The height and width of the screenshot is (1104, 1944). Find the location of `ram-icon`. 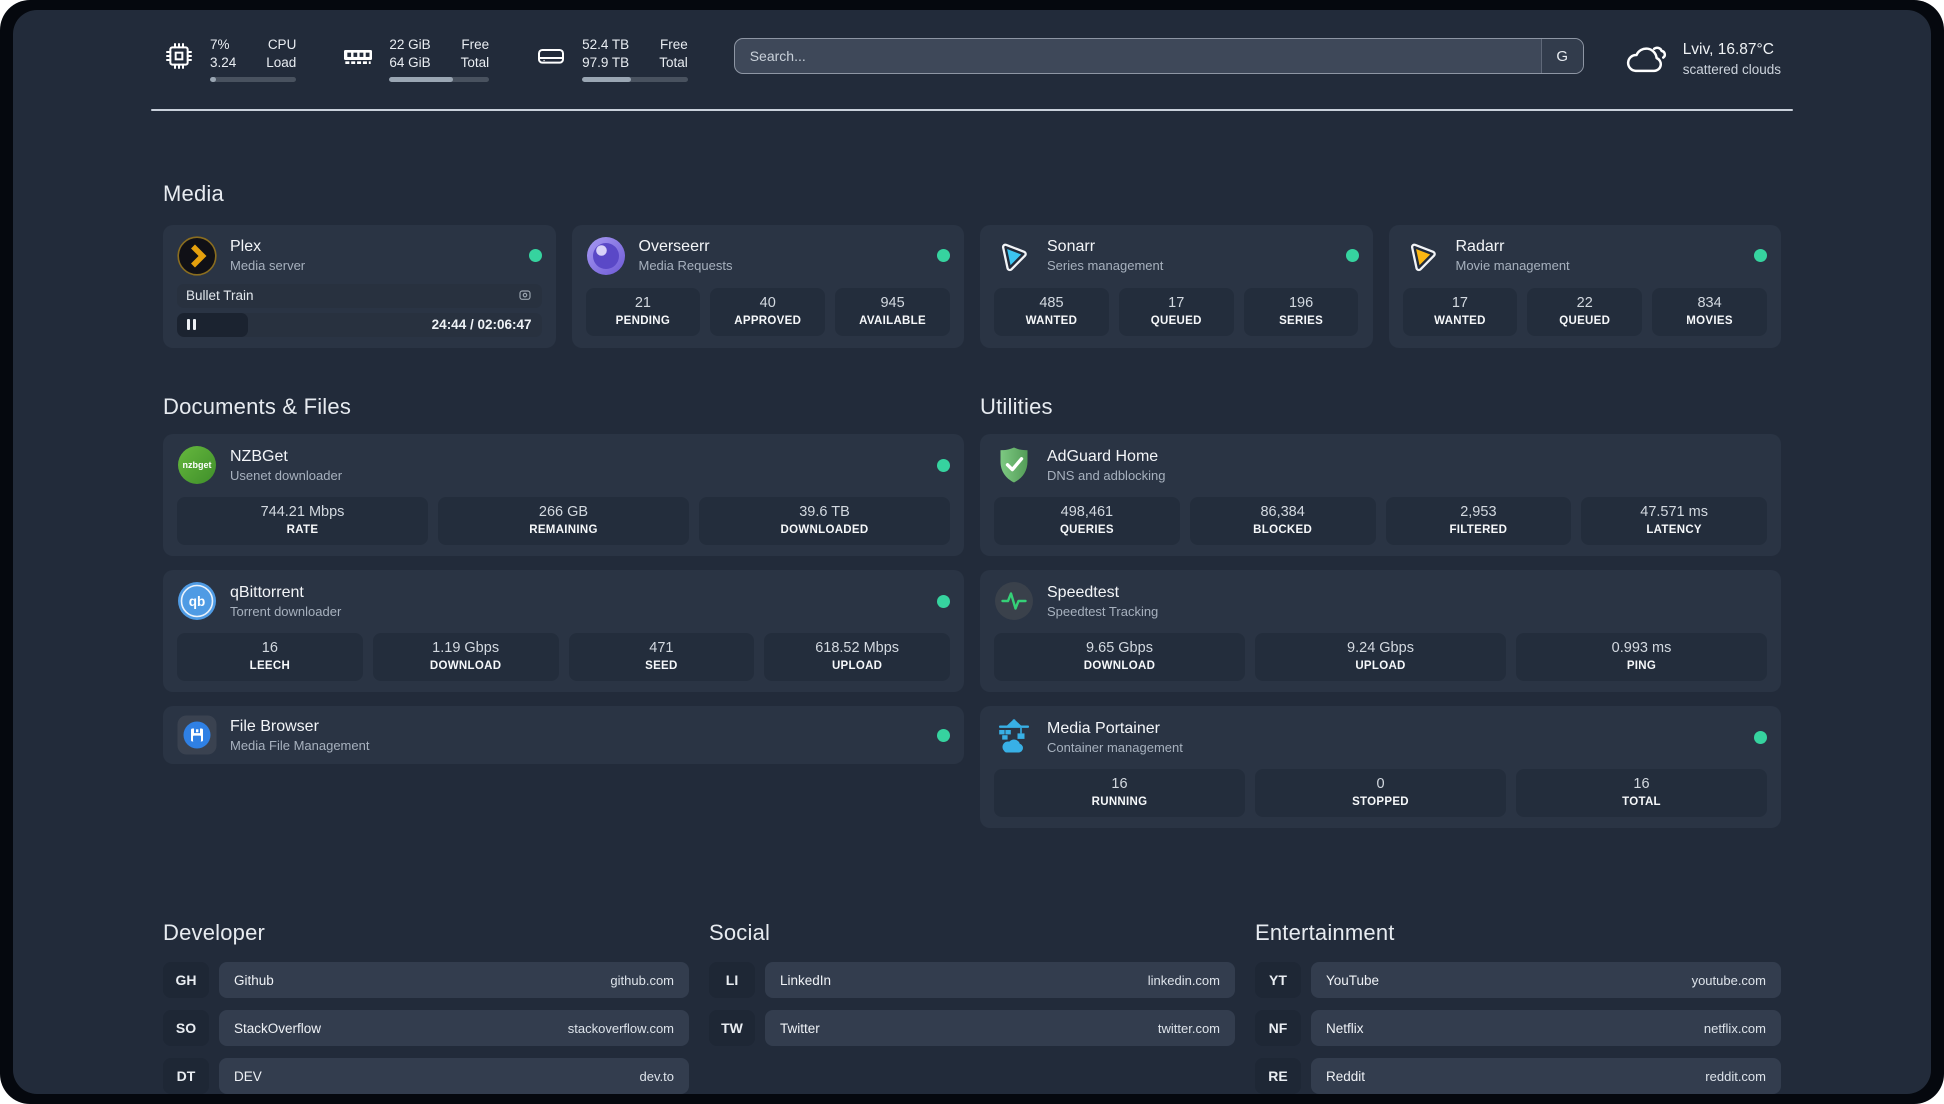

ram-icon is located at coordinates (359, 57).